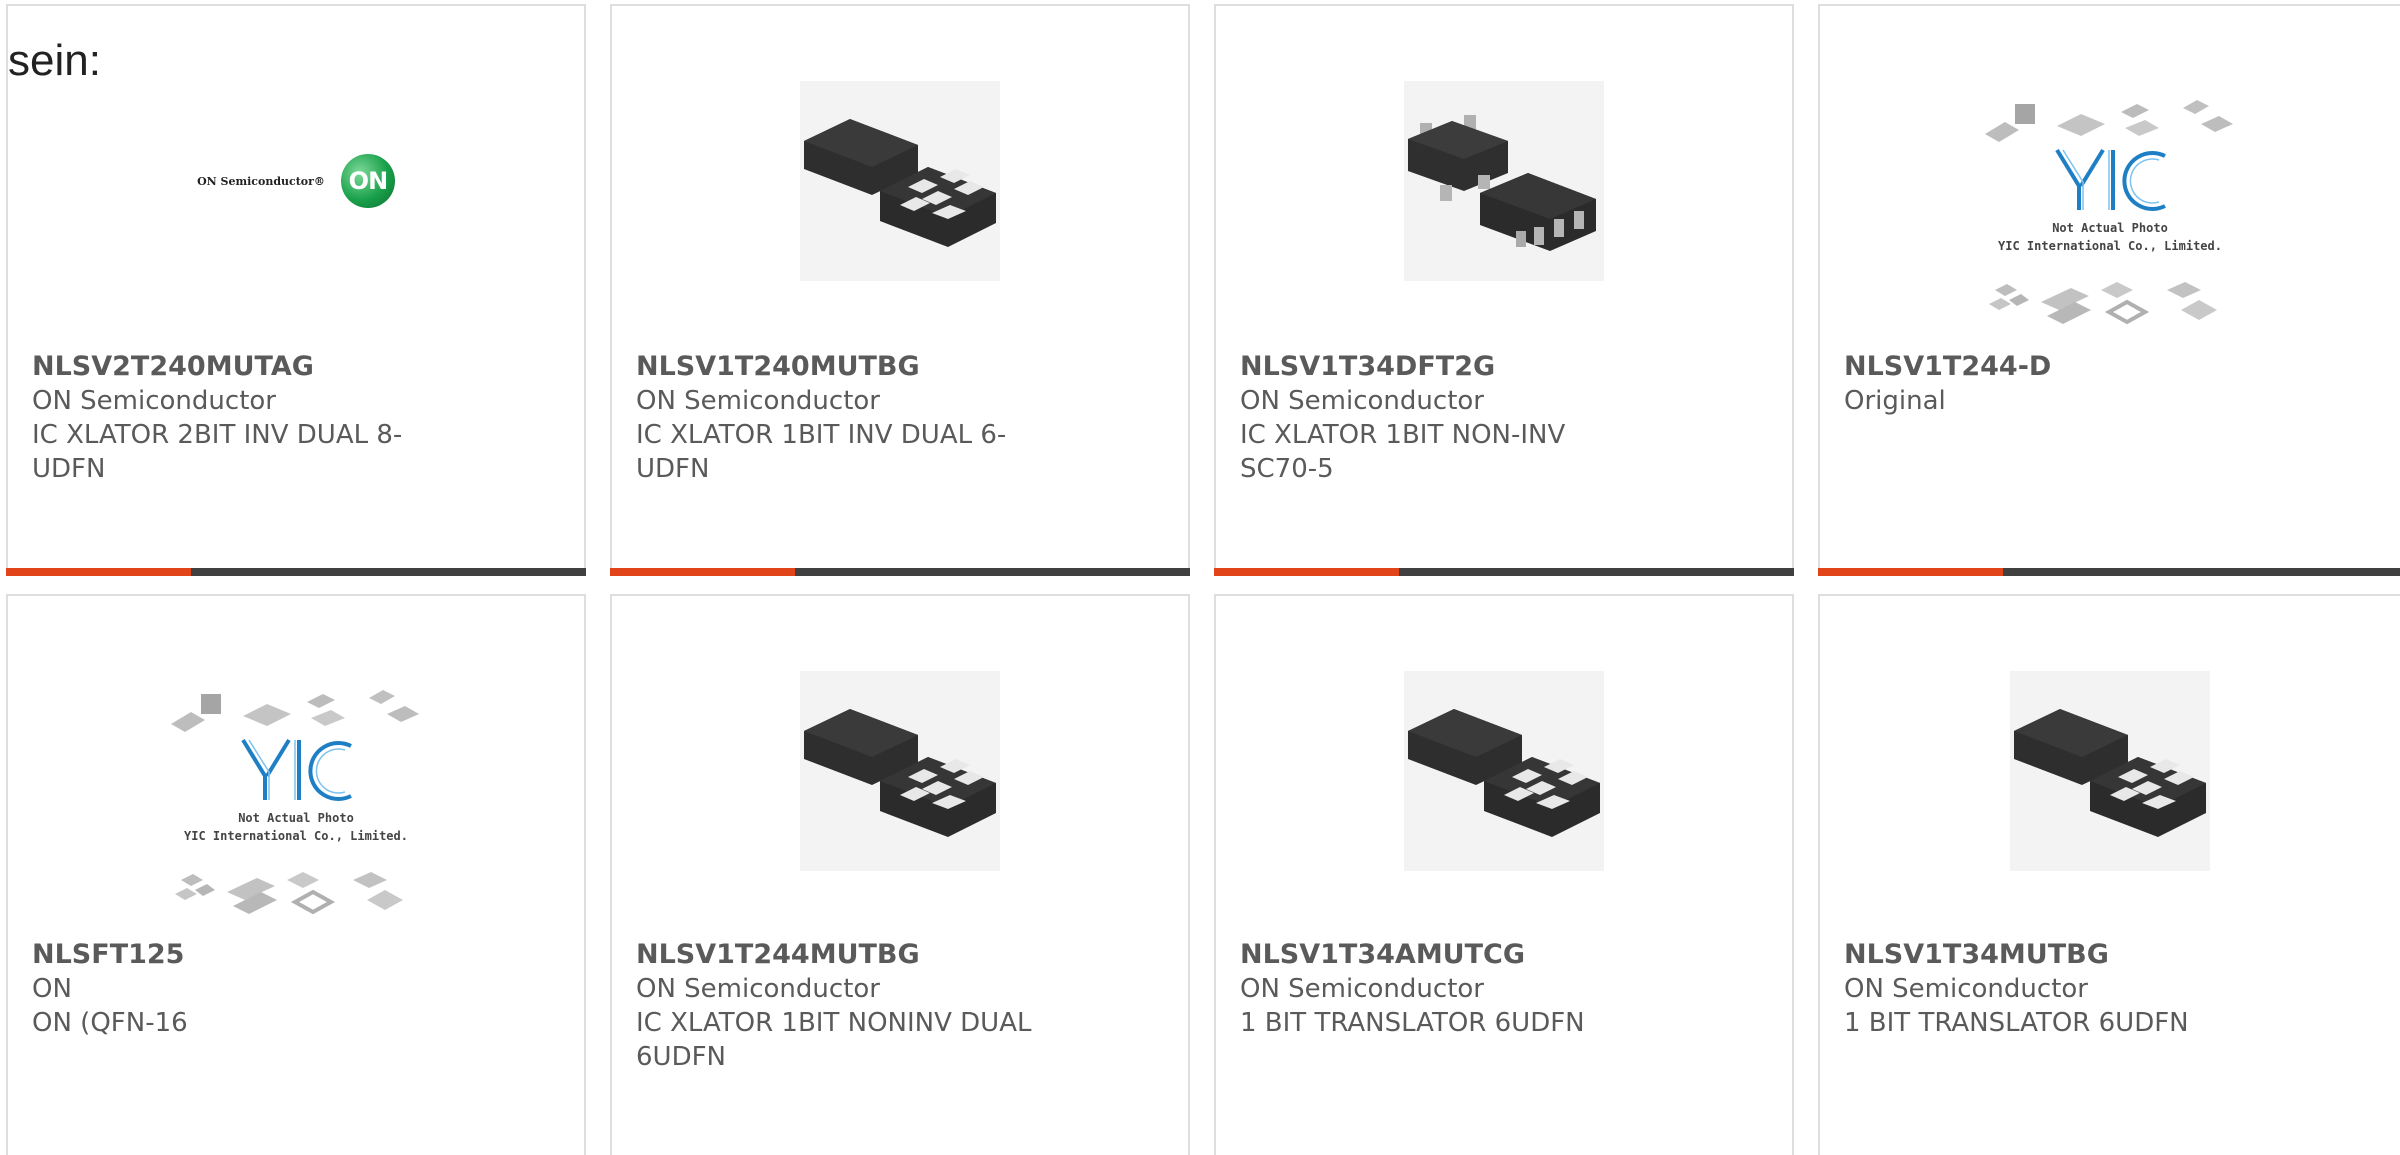 The height and width of the screenshot is (1155, 2400). Describe the element at coordinates (2117, 367) in the screenshot. I see `part-number-link: NLSV1T244-D` at that location.